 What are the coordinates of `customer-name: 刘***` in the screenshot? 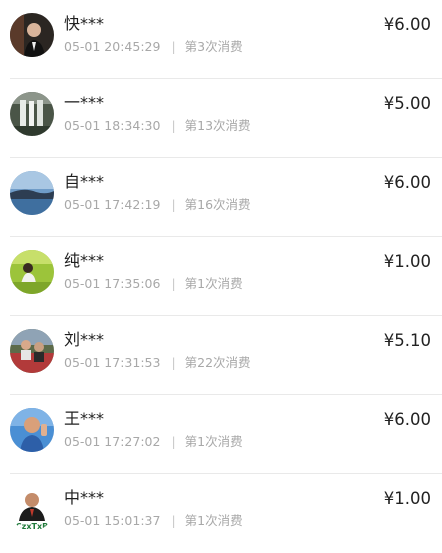 It's located at (84, 339).